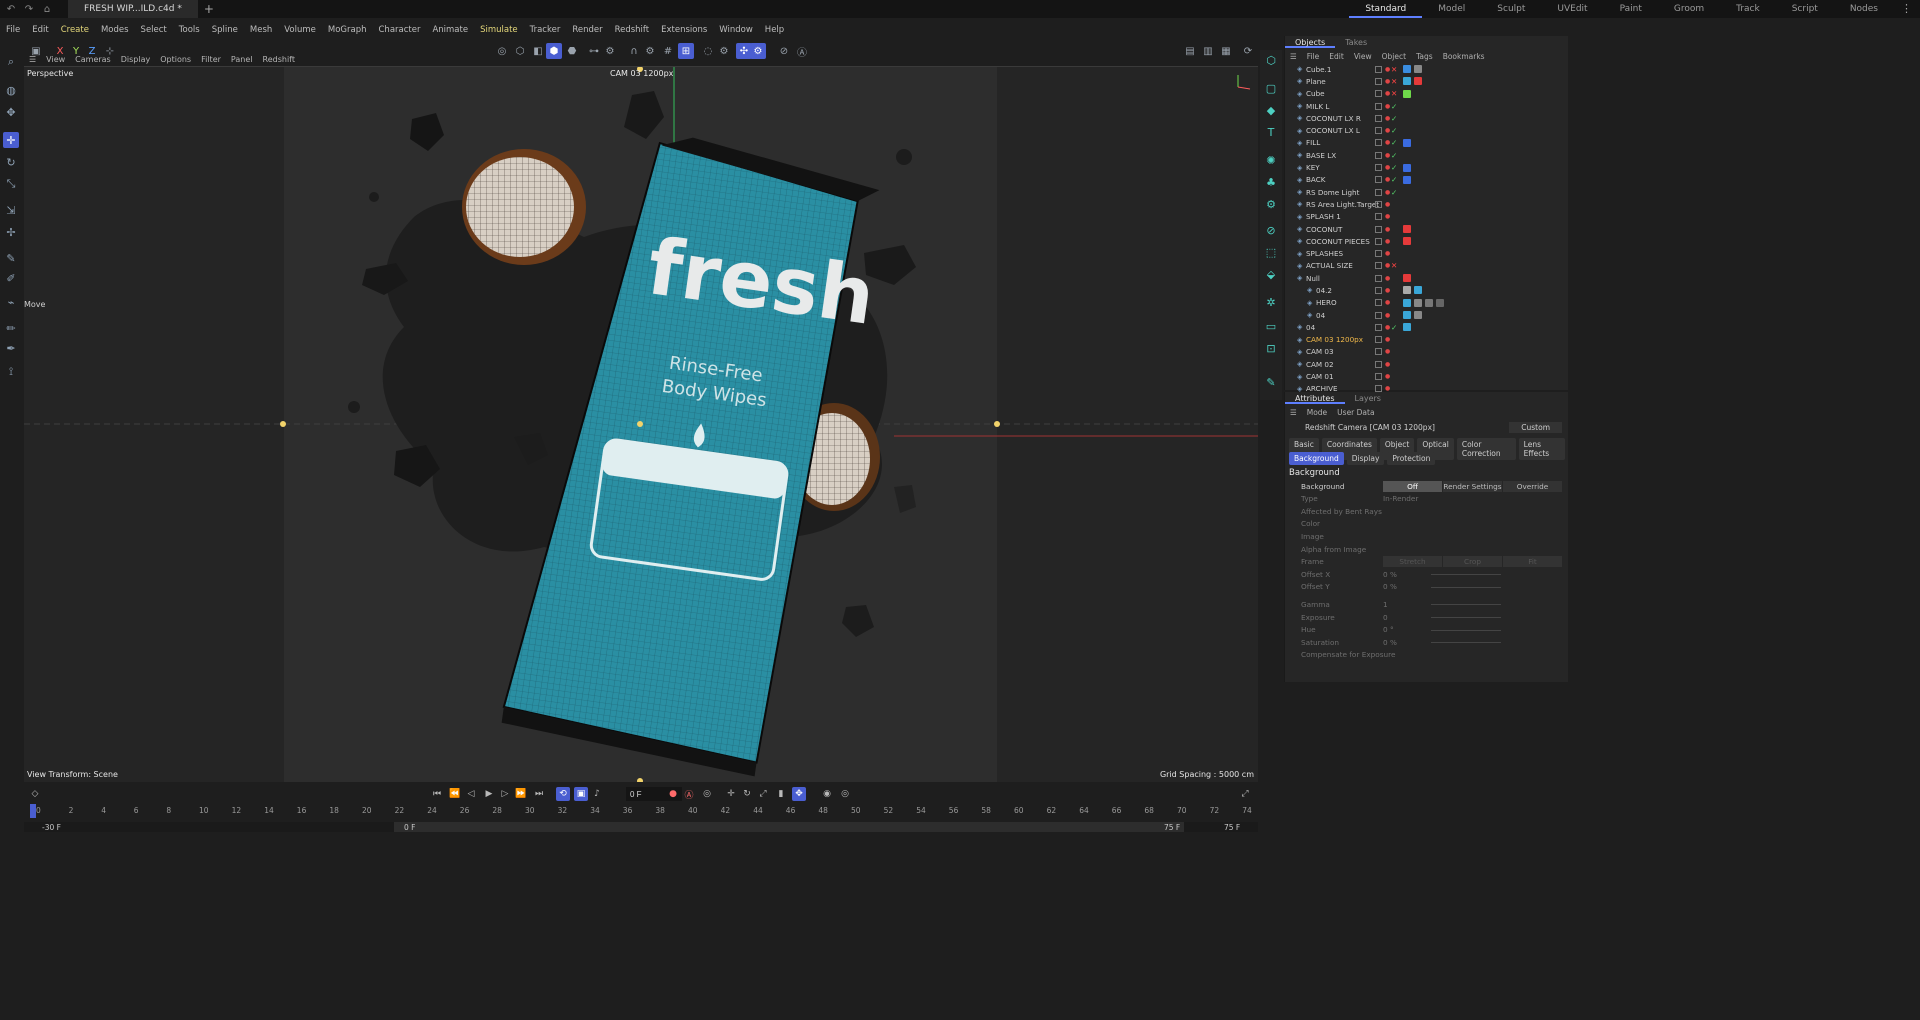 This screenshot has height=1020, width=1920. I want to click on disabled-cross-icon: ✕, so click(1394, 69).